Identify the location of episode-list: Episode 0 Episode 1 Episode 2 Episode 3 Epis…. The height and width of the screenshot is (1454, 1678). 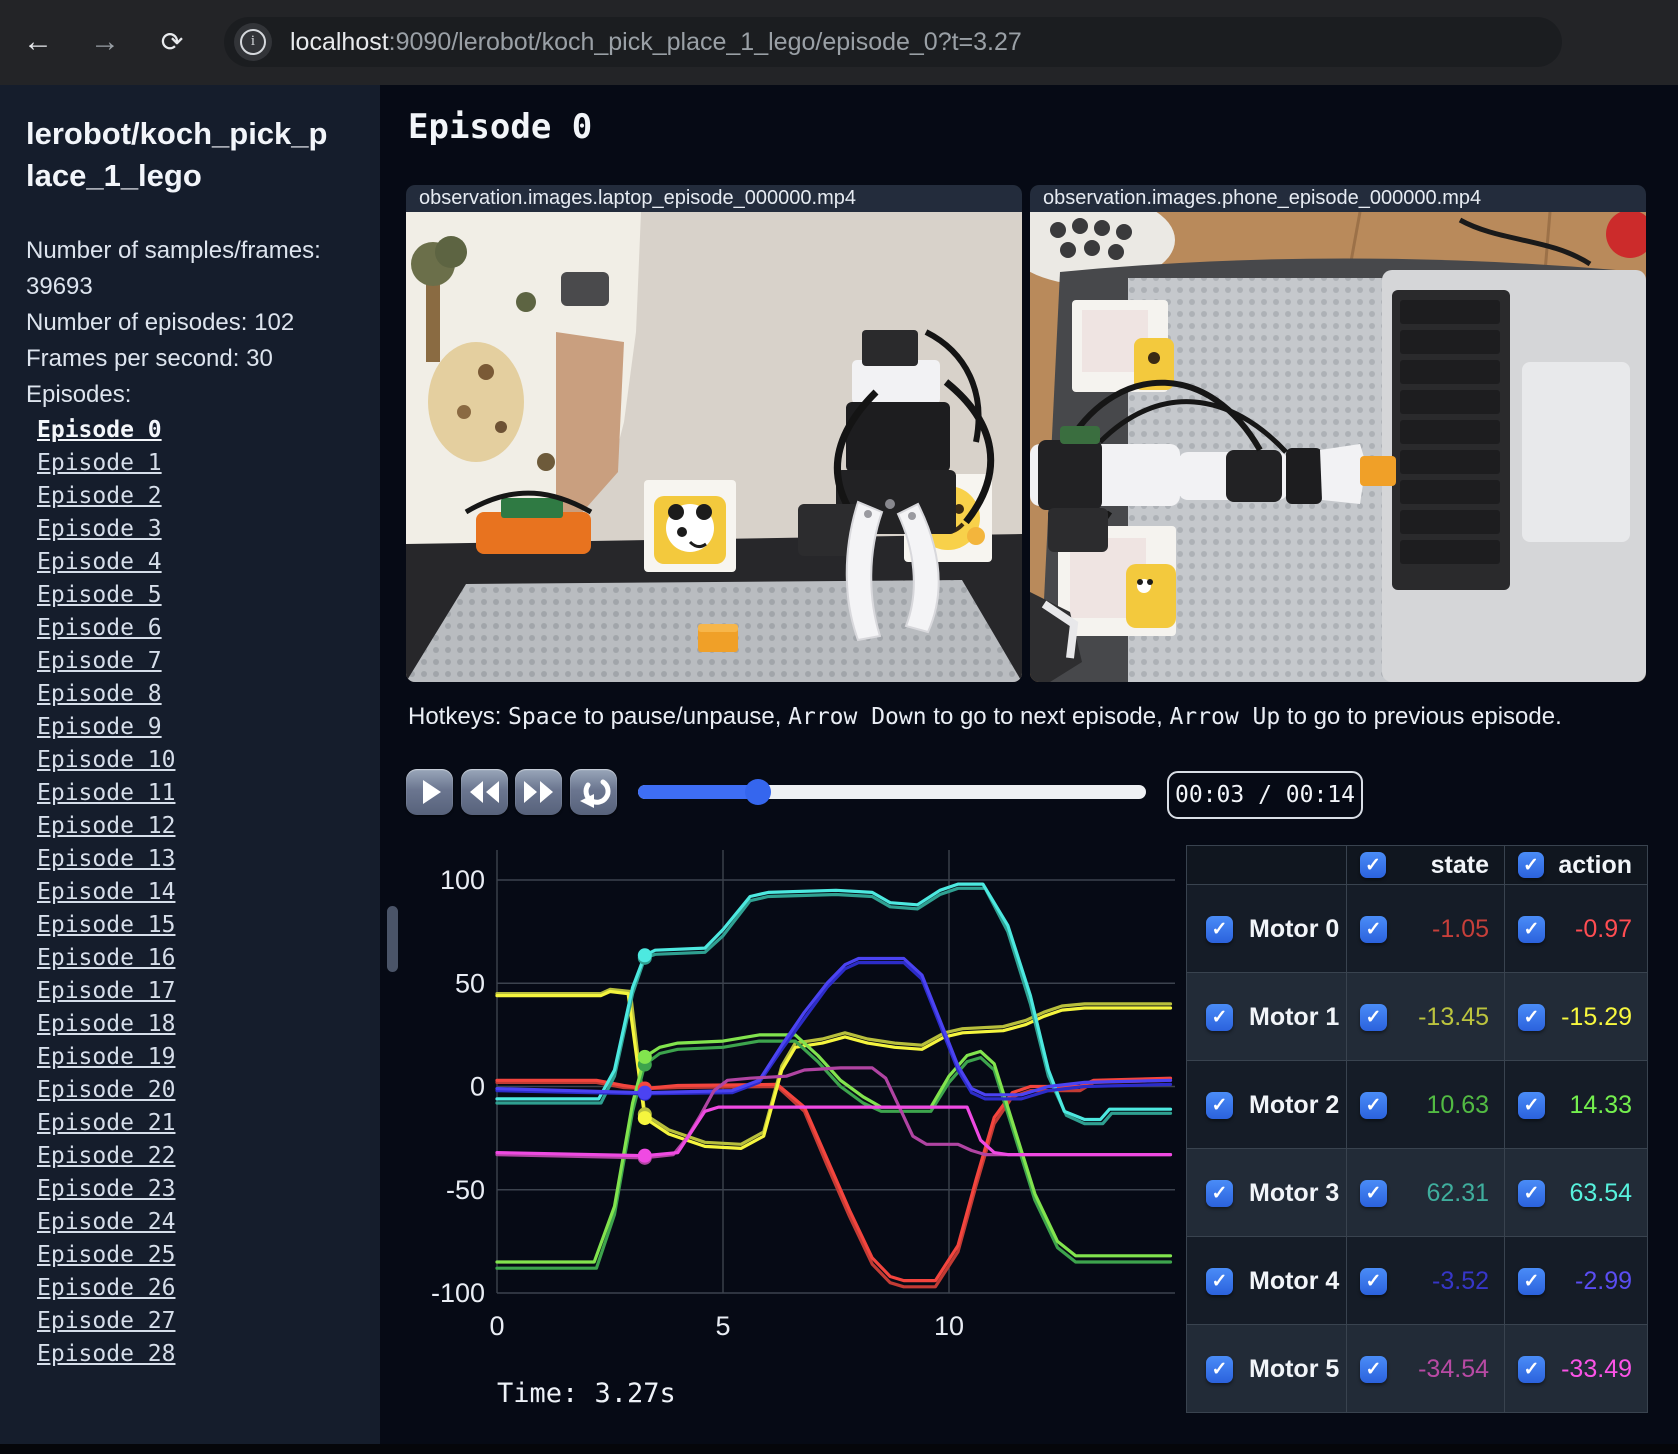
(187, 895).